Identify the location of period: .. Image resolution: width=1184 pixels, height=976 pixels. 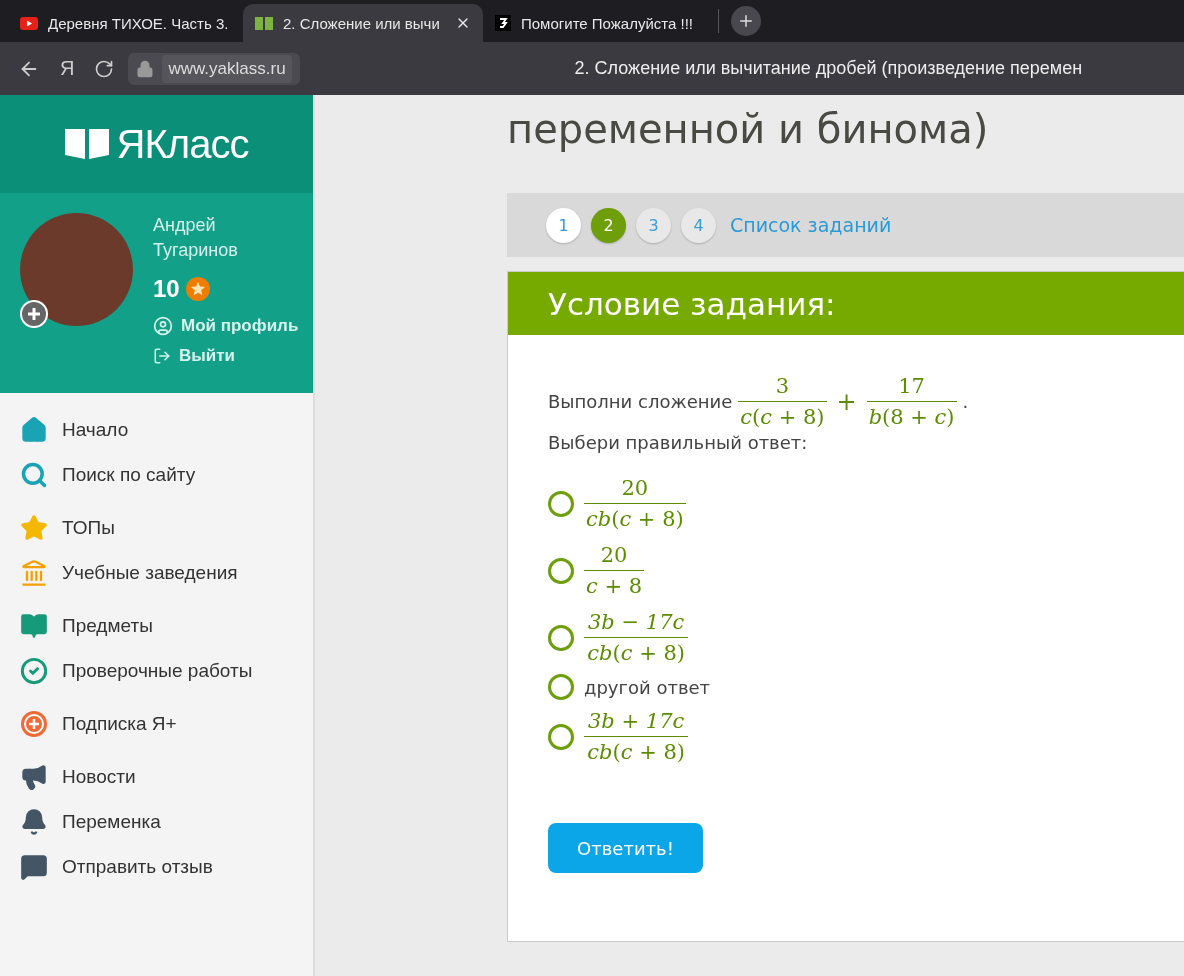
(965, 401).